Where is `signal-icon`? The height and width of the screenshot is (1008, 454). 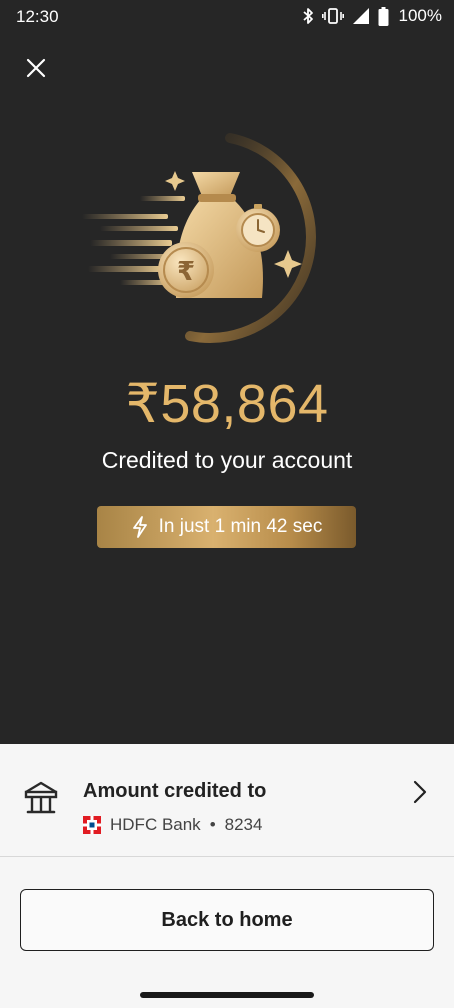
signal-icon is located at coordinates (360, 16).